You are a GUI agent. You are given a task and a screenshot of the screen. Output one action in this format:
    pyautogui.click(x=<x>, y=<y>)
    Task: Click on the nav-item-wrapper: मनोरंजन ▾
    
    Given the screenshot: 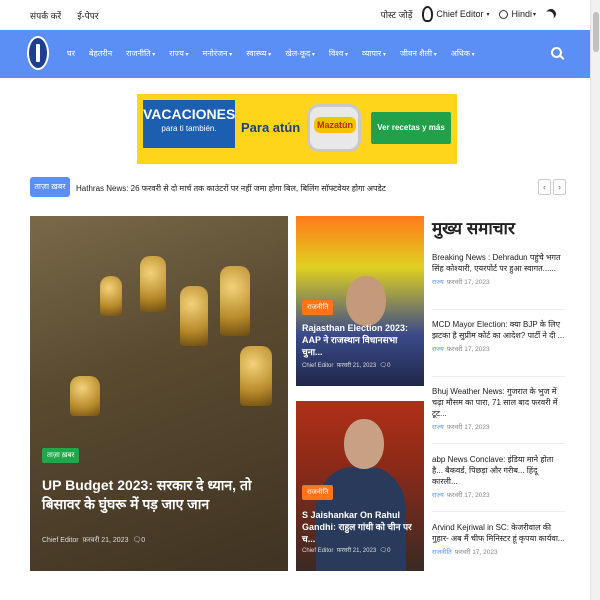 What is the action you would take?
    pyautogui.click(x=218, y=53)
    